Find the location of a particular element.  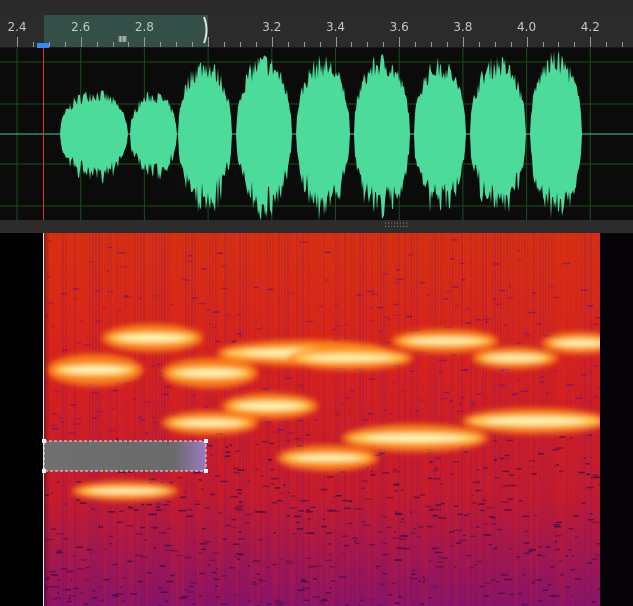

selection-grip-icon: IIIIII is located at coordinates (122, 39).